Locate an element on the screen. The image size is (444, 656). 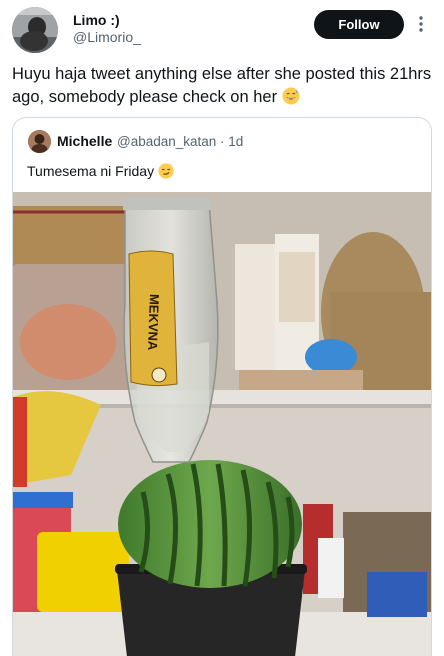
quoted-tweet-text: Tumesema ni Friday is located at coordinates (91, 171).